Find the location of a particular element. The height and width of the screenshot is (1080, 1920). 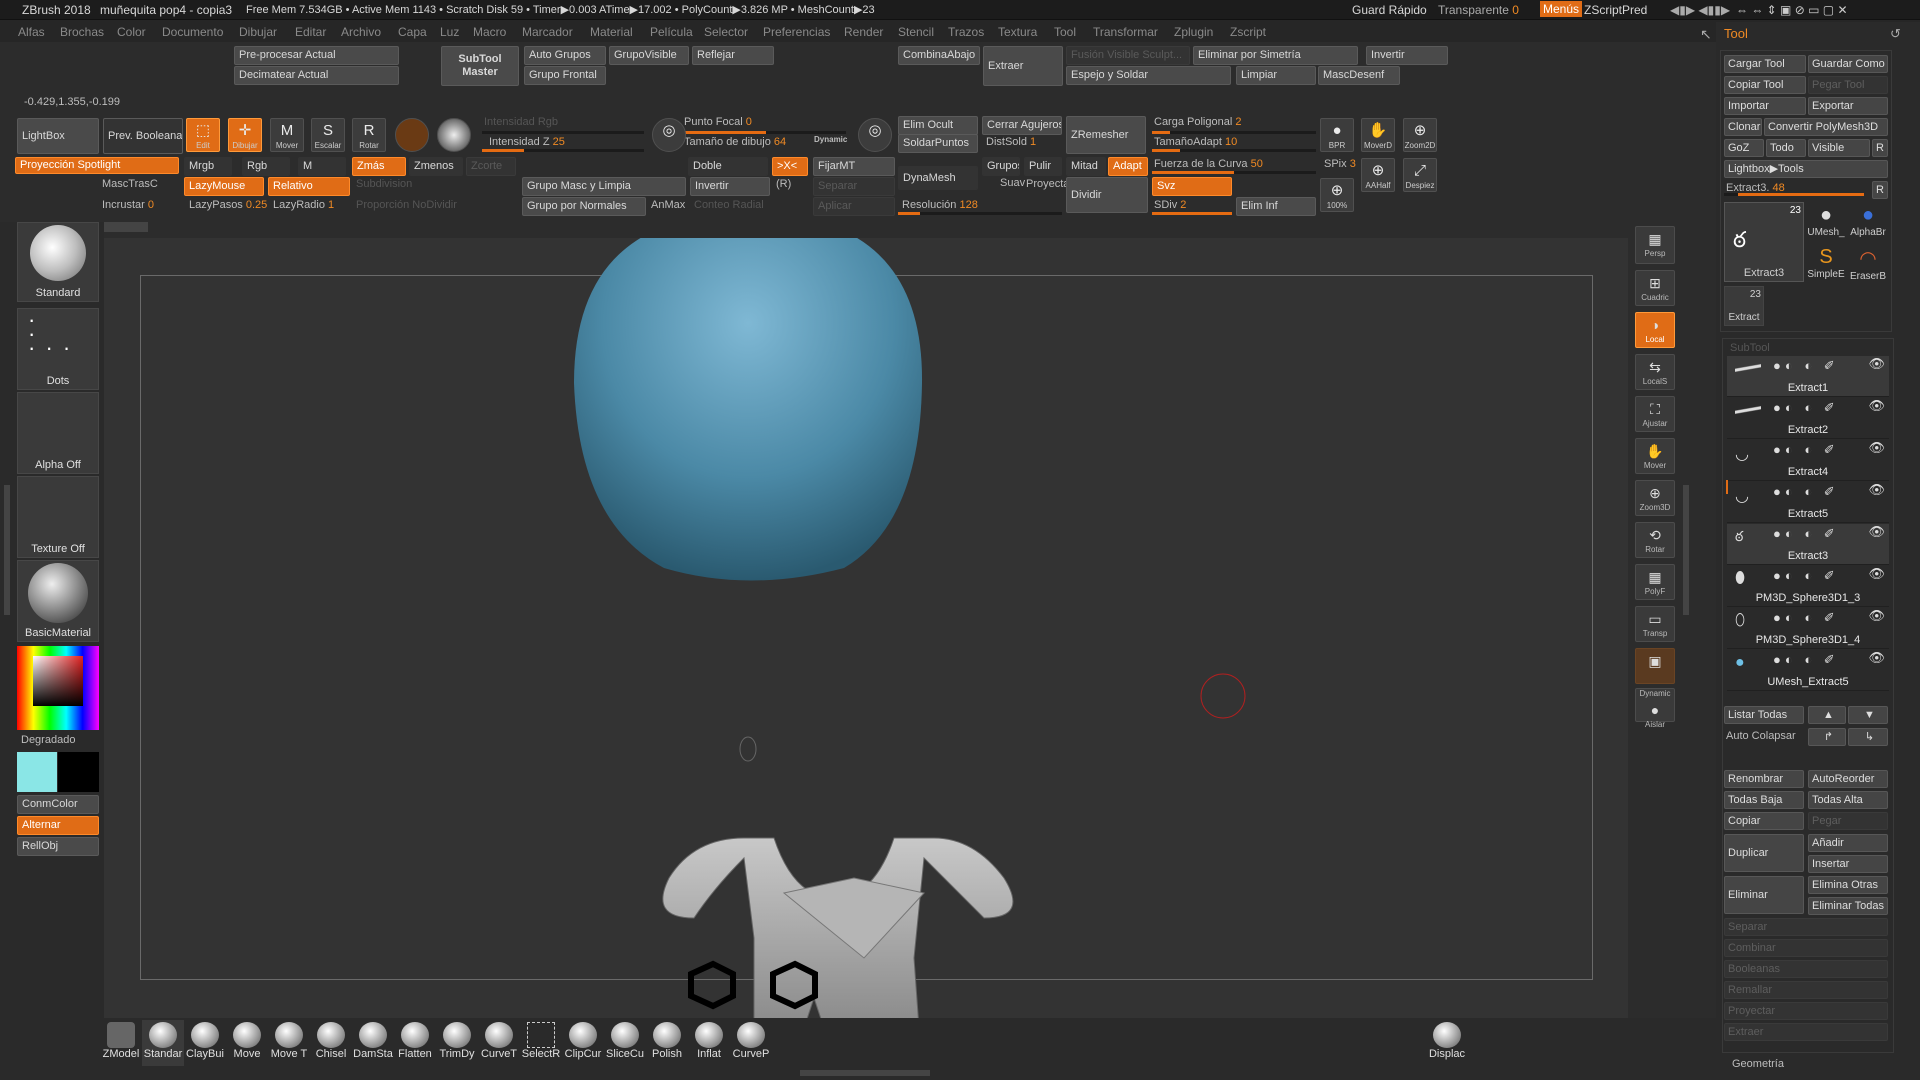

auto-groups-button: Auto Grupos is located at coordinates (565, 55).